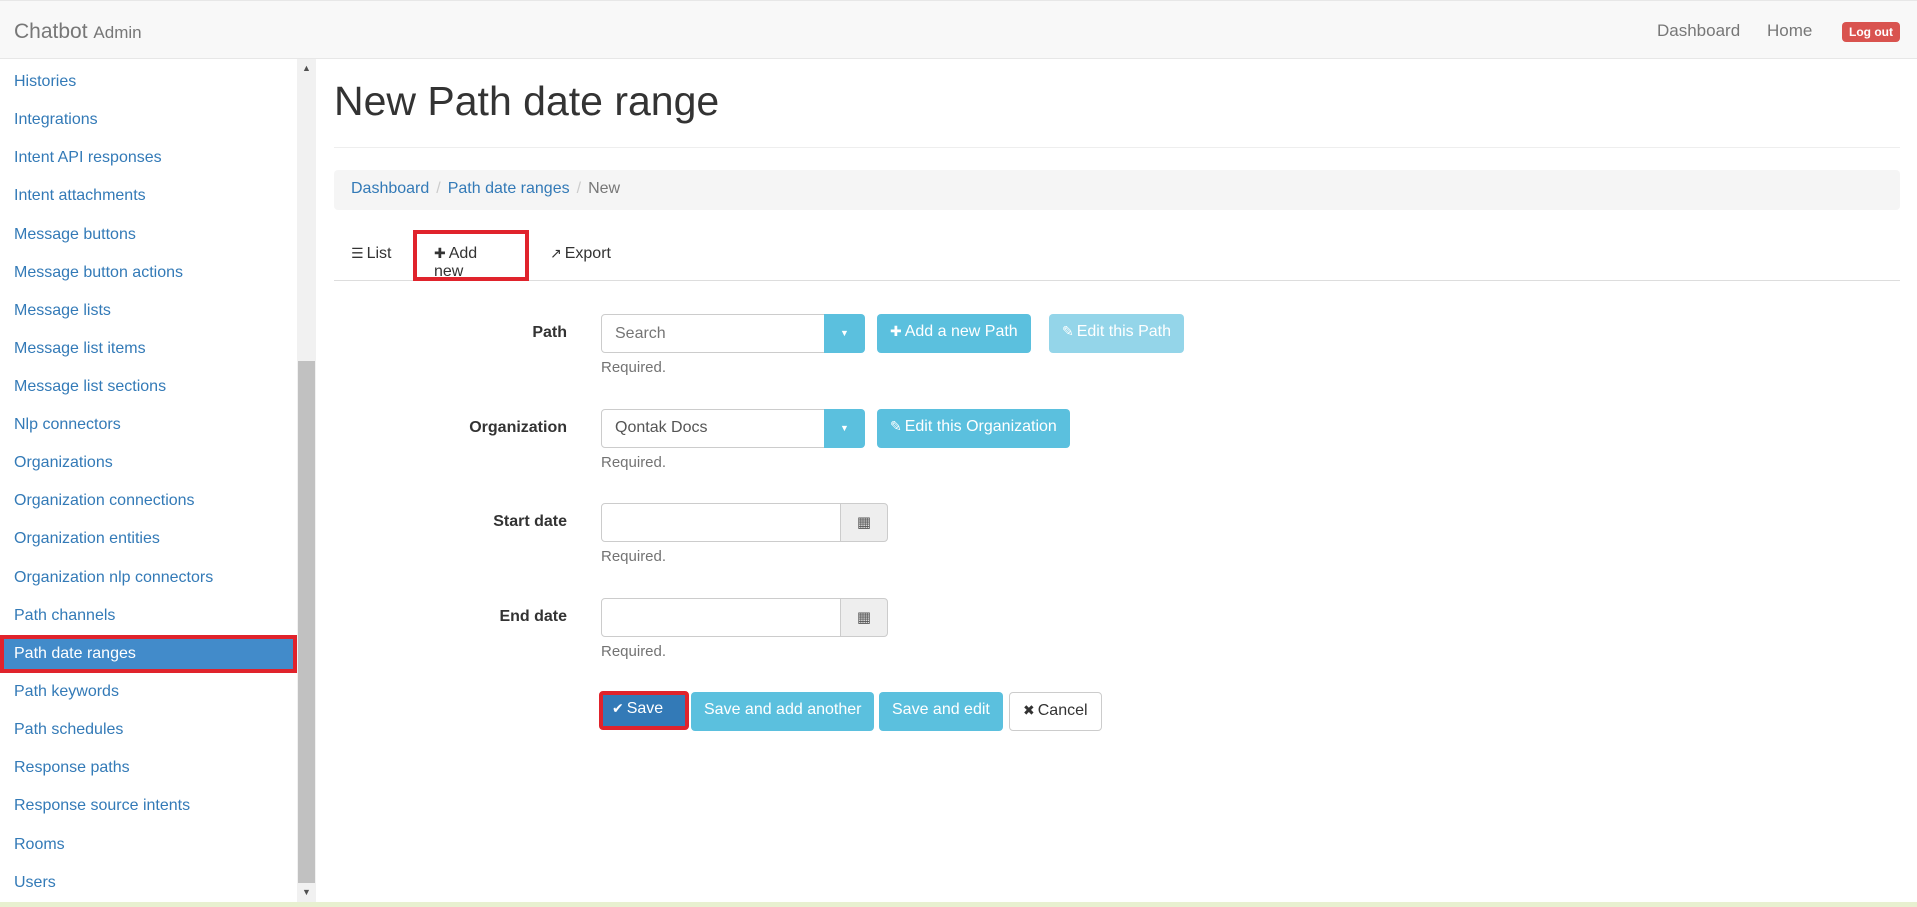 Image resolution: width=1917 pixels, height=907 pixels. Describe the element at coordinates (148, 158) in the screenshot. I see `sidebar-item-intent-api-responses: Intent API responses` at that location.